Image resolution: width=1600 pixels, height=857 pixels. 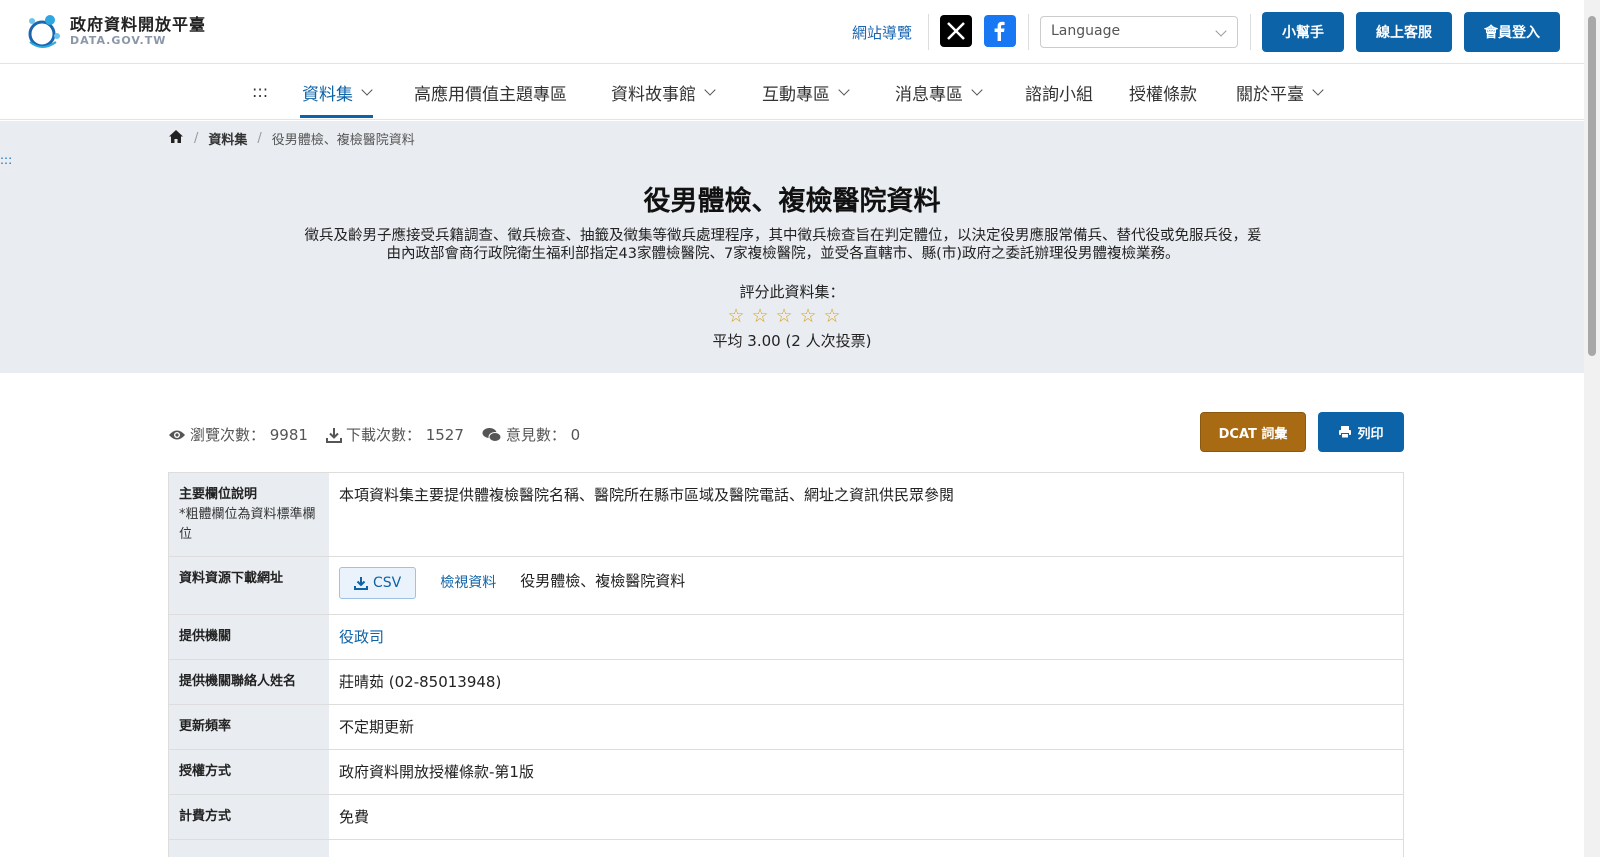 I want to click on dataset-stats: 瀏覽次數： 9981 下載次數： 1527 意見數： 0, so click(x=383, y=434).